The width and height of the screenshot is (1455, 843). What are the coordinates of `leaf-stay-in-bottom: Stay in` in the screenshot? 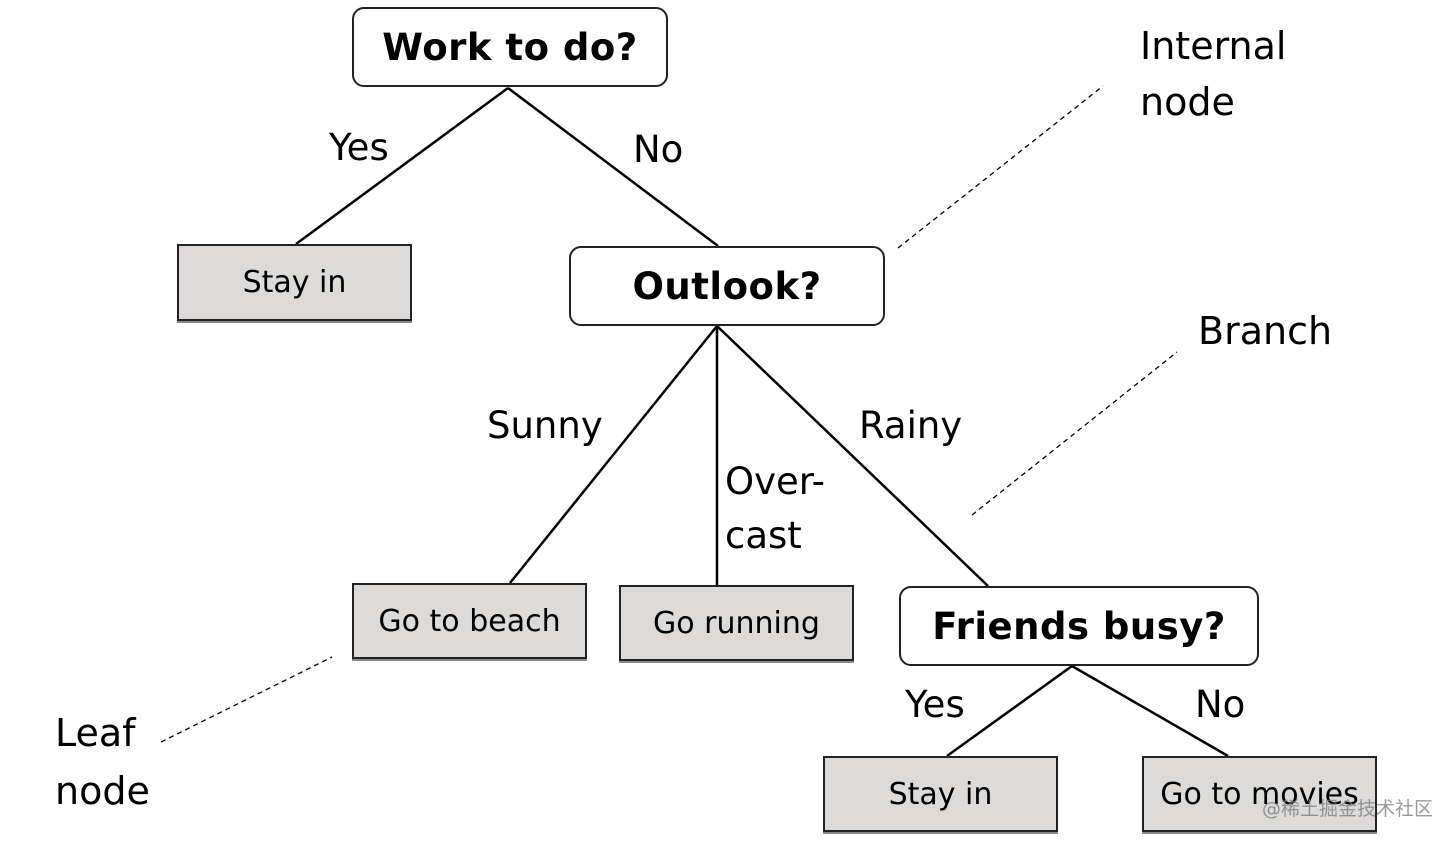 It's located at (940, 794).